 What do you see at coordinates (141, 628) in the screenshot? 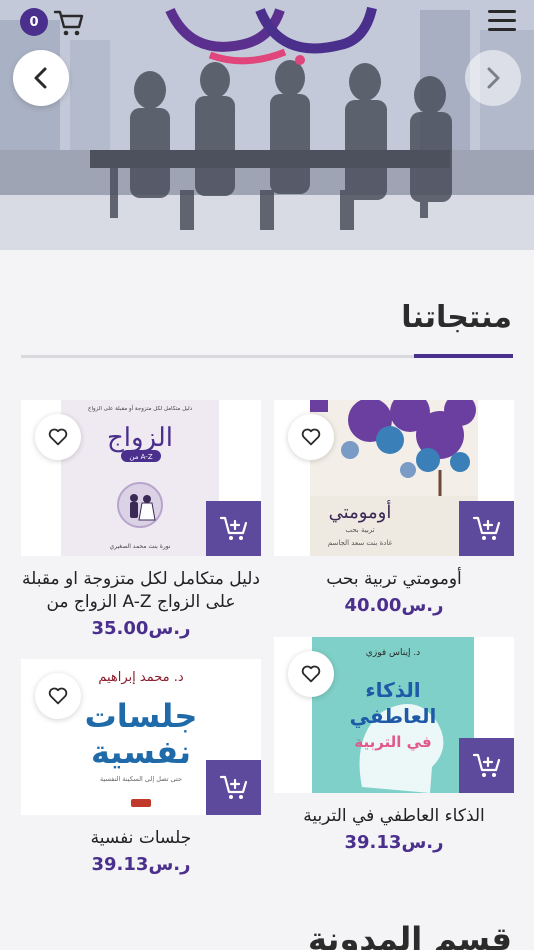
I see `product-price: ر.س35.00` at bounding box center [141, 628].